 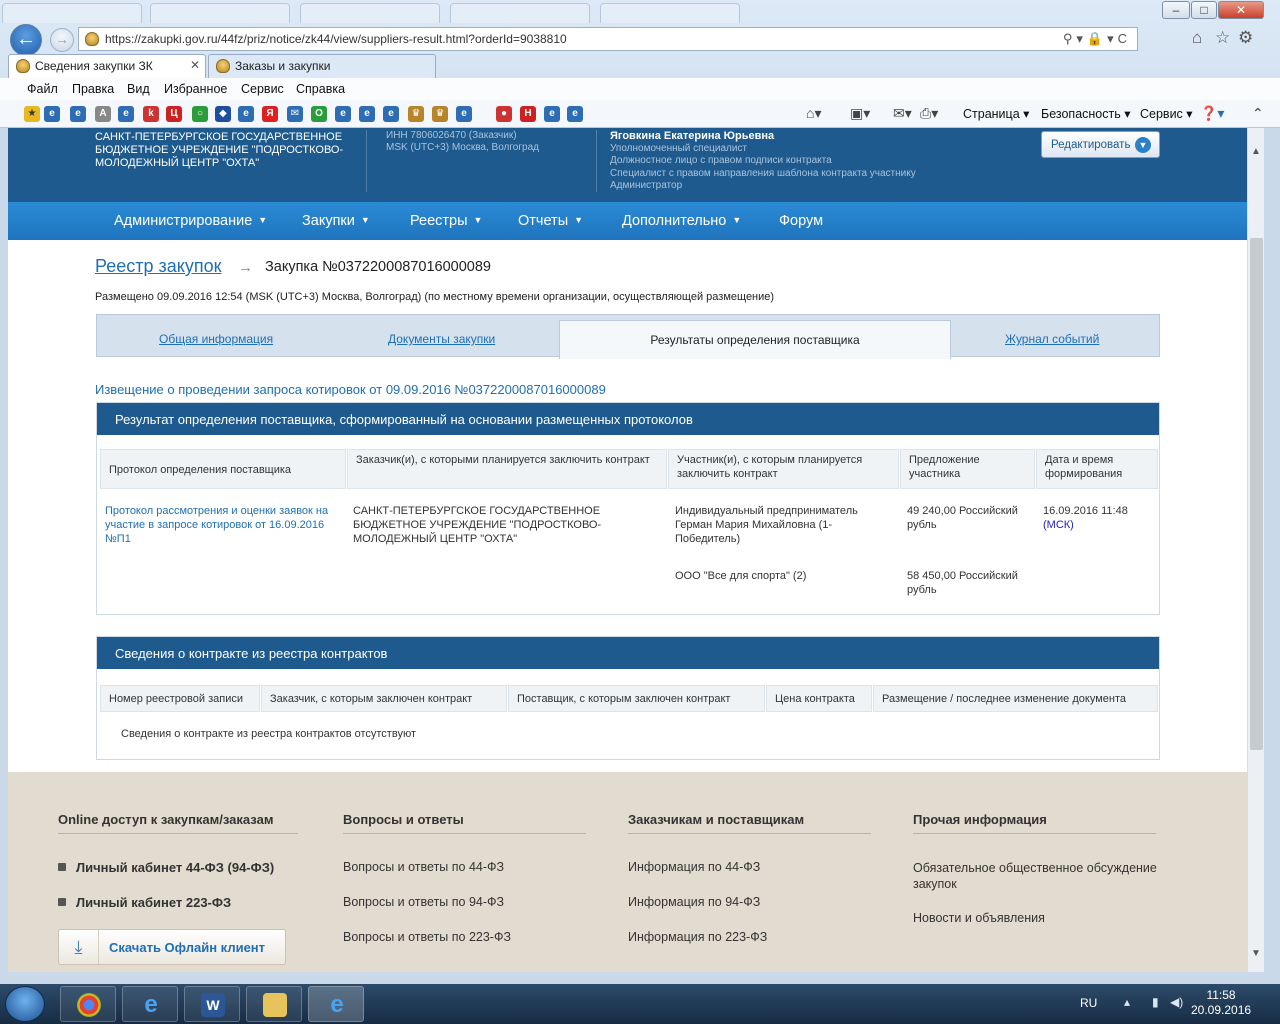 I want to click on bookmark-icon: ✉, so click(x=295, y=114).